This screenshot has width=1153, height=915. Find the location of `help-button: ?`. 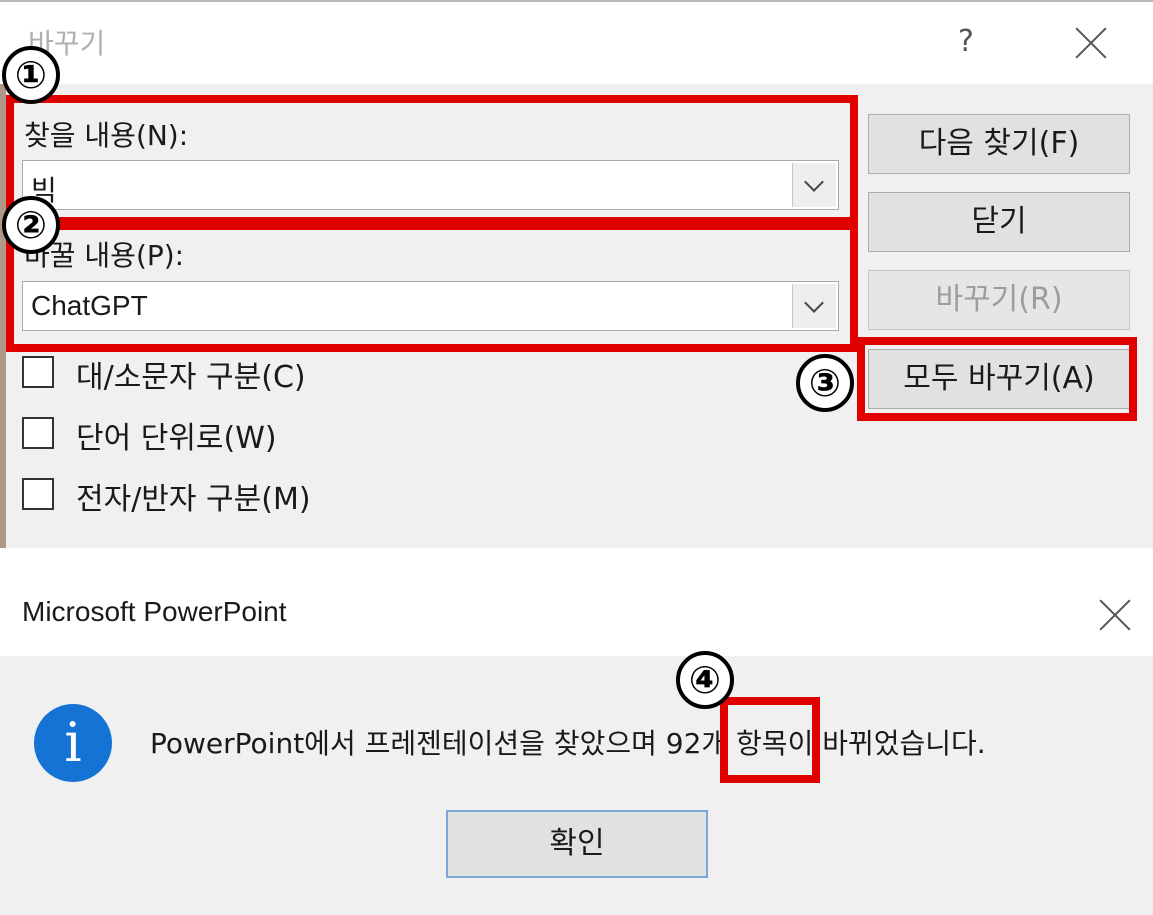

help-button: ? is located at coordinates (966, 41).